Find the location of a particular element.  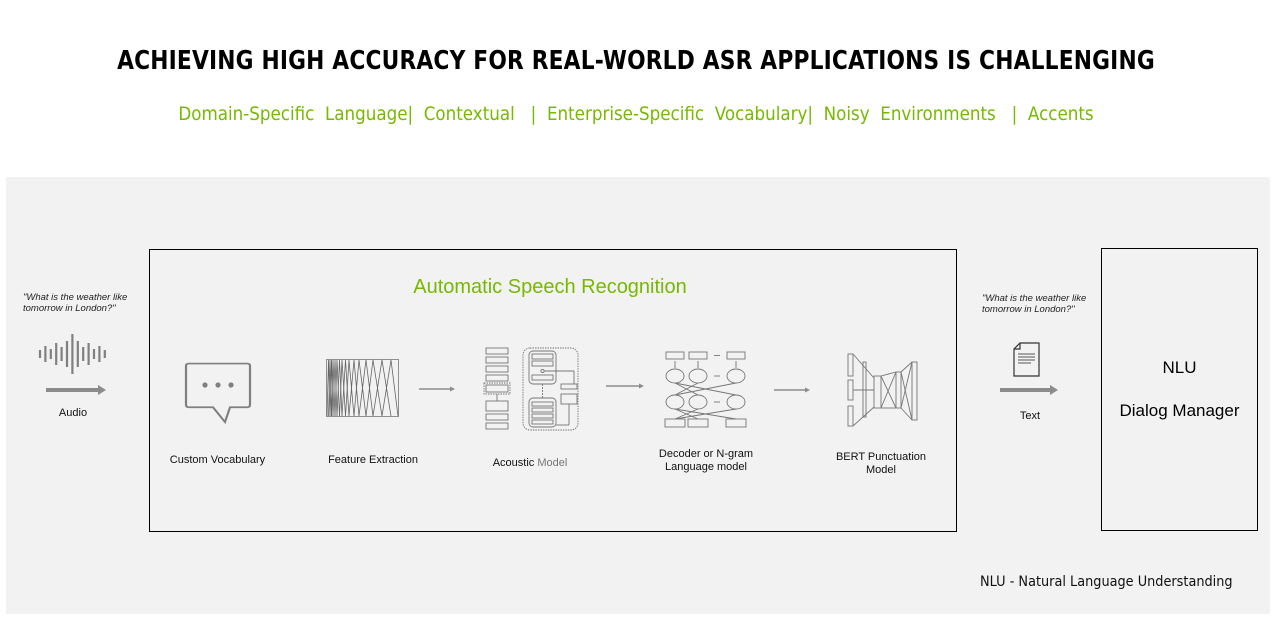

acoustic-model-label-part2: Model is located at coordinates (552, 463).